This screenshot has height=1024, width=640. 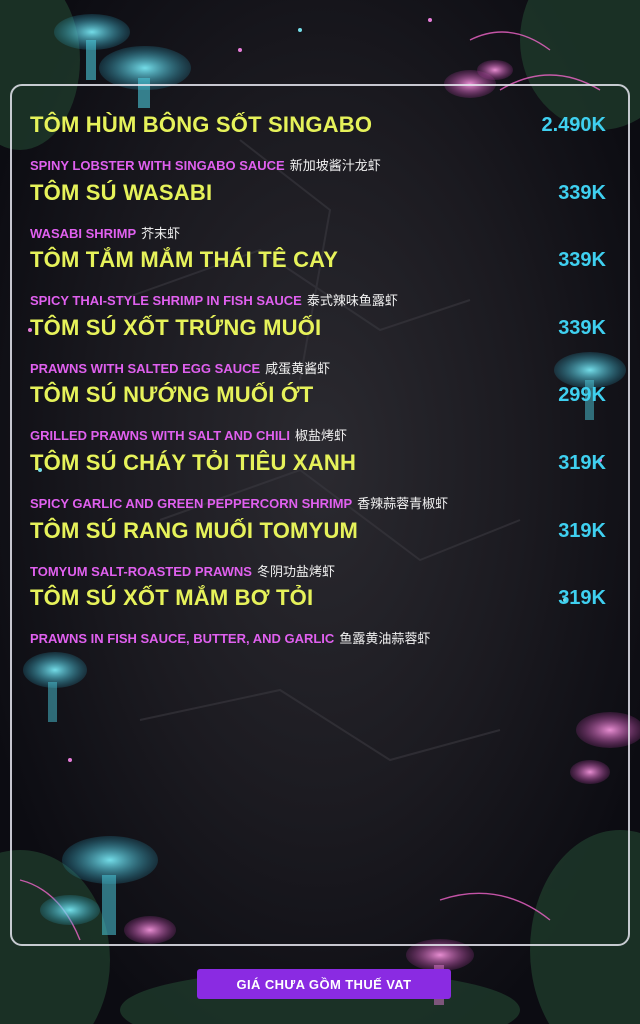 I want to click on dish-name-zh: 冬阴功盐烤虾, so click(x=295, y=572).